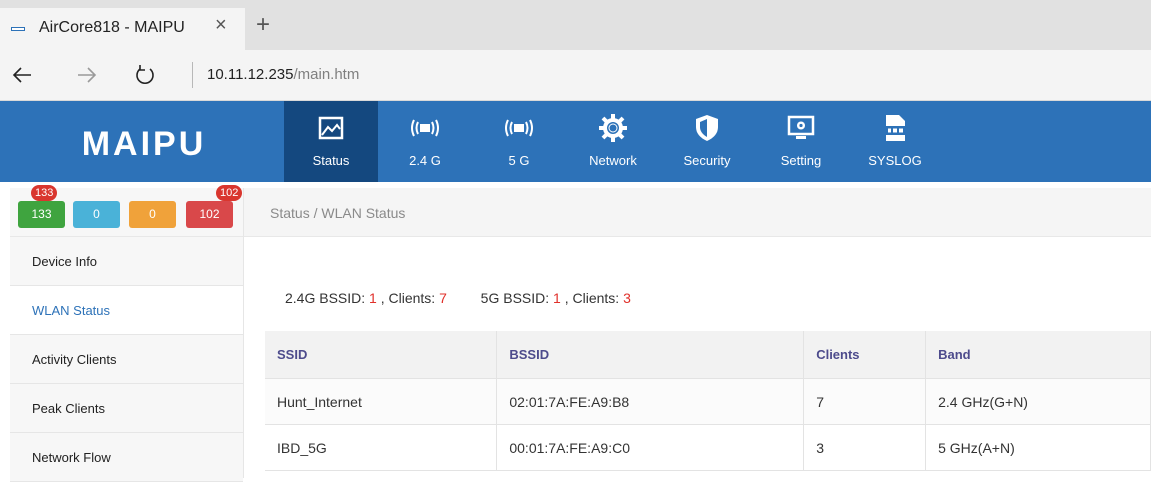 The image size is (1151, 482). I want to click on maipu-favicon-icon, so click(18, 29).